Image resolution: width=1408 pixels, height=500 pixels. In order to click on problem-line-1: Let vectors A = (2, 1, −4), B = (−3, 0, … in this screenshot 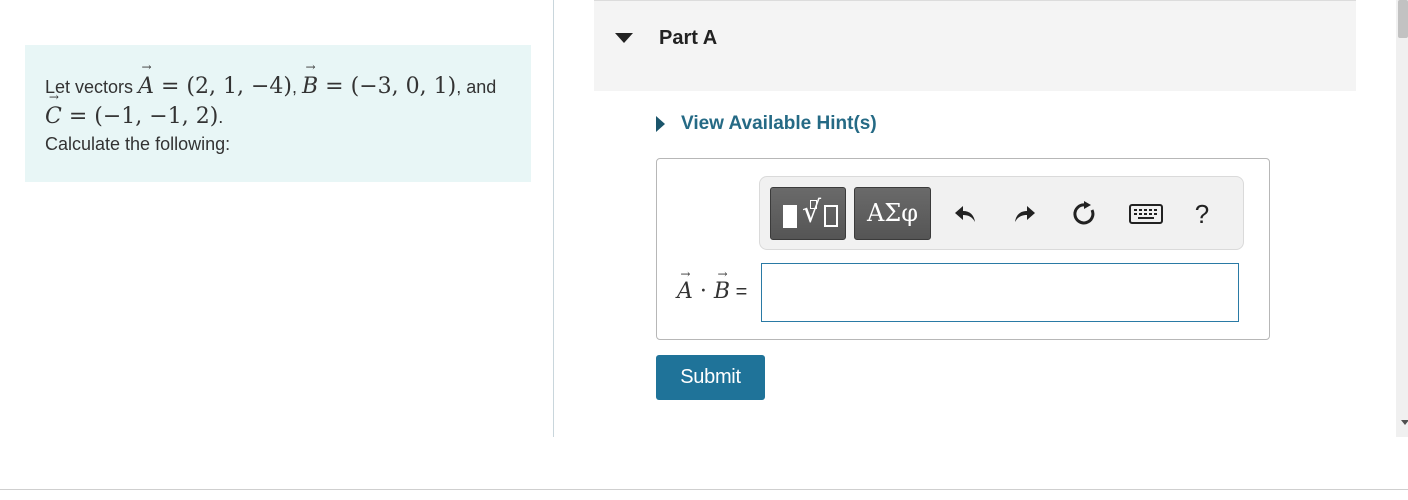, I will do `click(278, 81)`.